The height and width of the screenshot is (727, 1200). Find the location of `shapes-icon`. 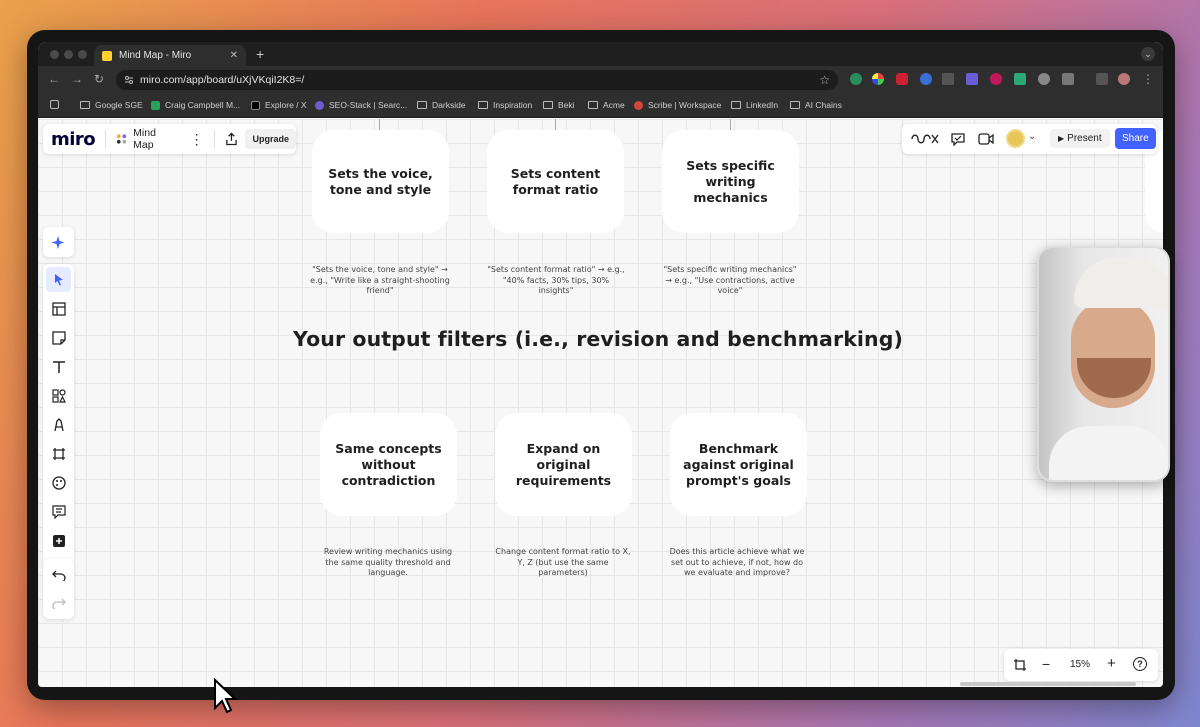

shapes-icon is located at coordinates (58, 395).